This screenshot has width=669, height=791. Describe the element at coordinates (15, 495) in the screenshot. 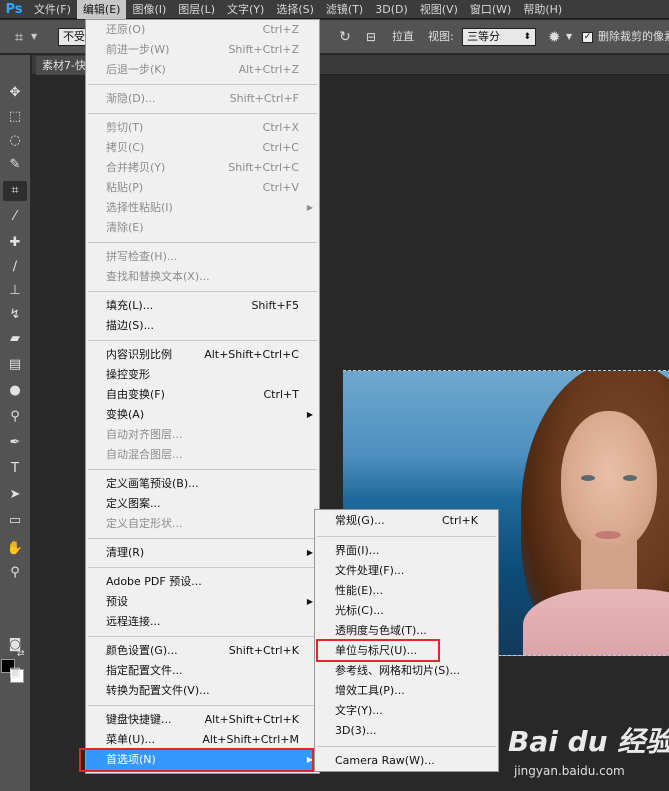

I see `path-select-tool-icon: ➤` at that location.